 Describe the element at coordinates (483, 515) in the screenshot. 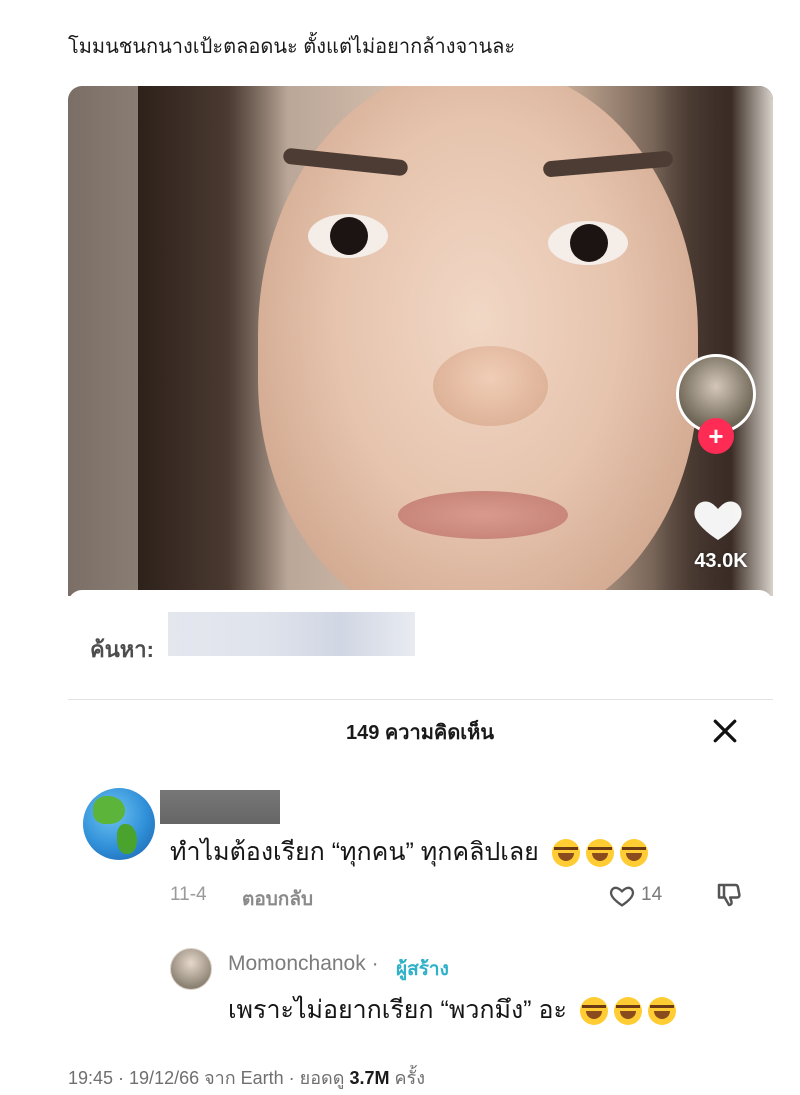

I see `video-lips` at that location.